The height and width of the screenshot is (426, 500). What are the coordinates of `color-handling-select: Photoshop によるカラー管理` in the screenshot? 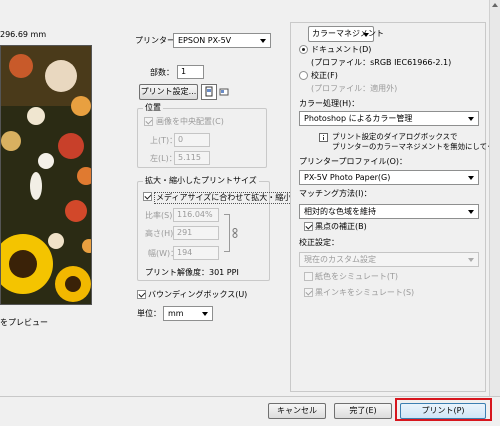 It's located at (389, 118).